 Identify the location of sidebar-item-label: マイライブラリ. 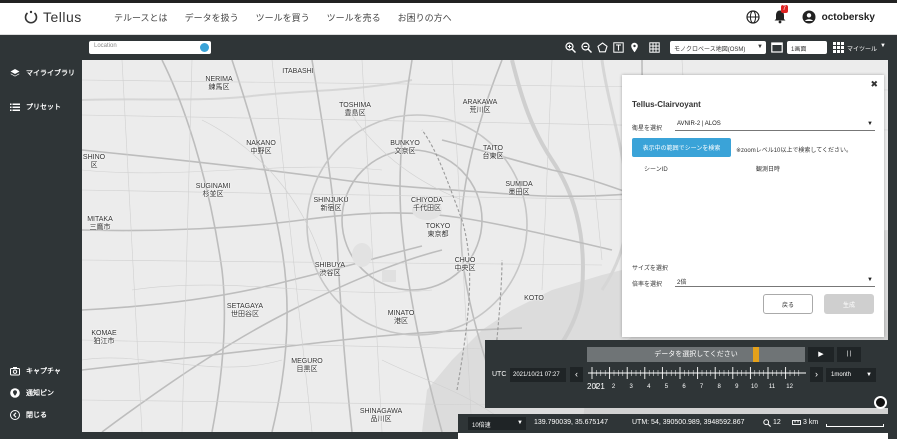
(50, 73).